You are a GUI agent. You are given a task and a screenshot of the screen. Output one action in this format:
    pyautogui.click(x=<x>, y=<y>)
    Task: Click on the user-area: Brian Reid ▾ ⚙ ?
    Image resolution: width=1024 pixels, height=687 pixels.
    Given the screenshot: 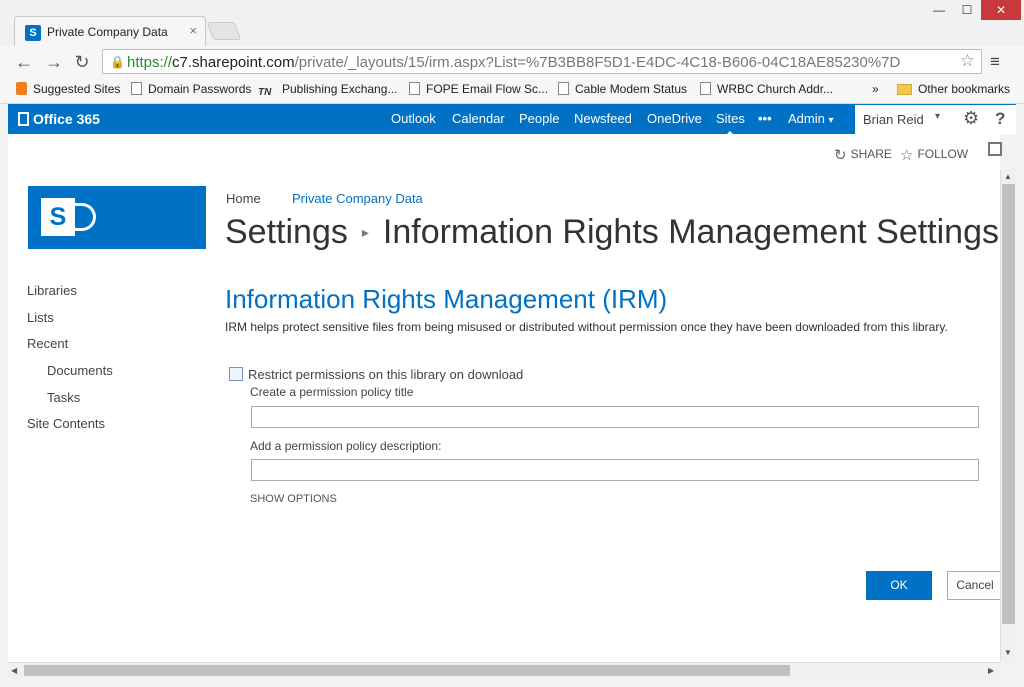 What is the action you would take?
    pyautogui.click(x=935, y=119)
    